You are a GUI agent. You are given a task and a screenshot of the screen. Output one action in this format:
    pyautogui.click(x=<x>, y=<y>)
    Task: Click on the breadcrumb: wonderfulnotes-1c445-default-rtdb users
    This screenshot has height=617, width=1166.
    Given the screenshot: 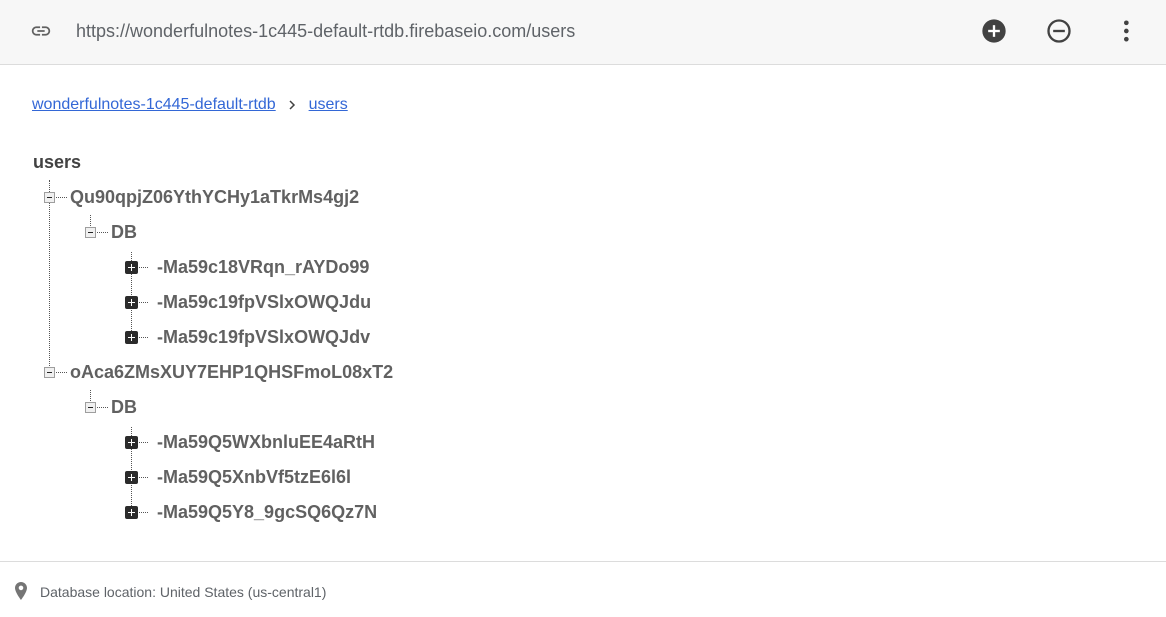 What is the action you would take?
    pyautogui.click(x=190, y=105)
    